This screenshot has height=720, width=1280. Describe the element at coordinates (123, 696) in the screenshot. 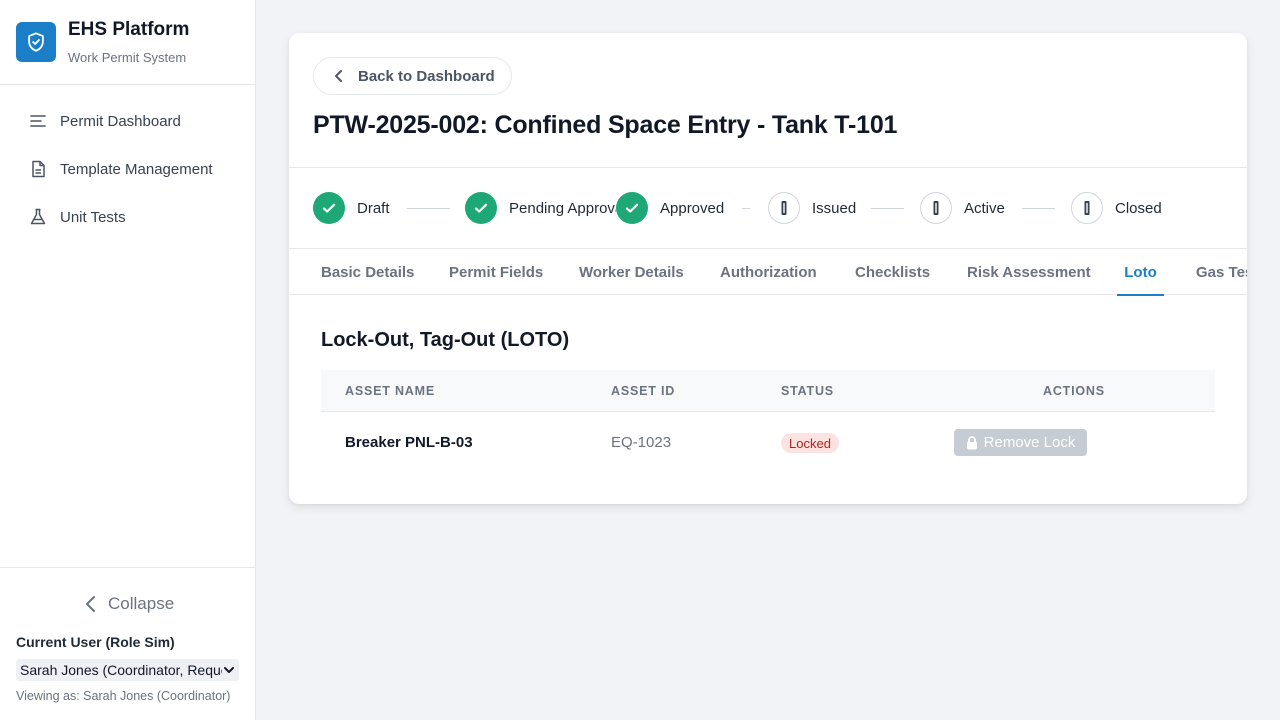

I see `viewing-as-text: Viewing as: Sarah Jones (Coordinator)` at that location.